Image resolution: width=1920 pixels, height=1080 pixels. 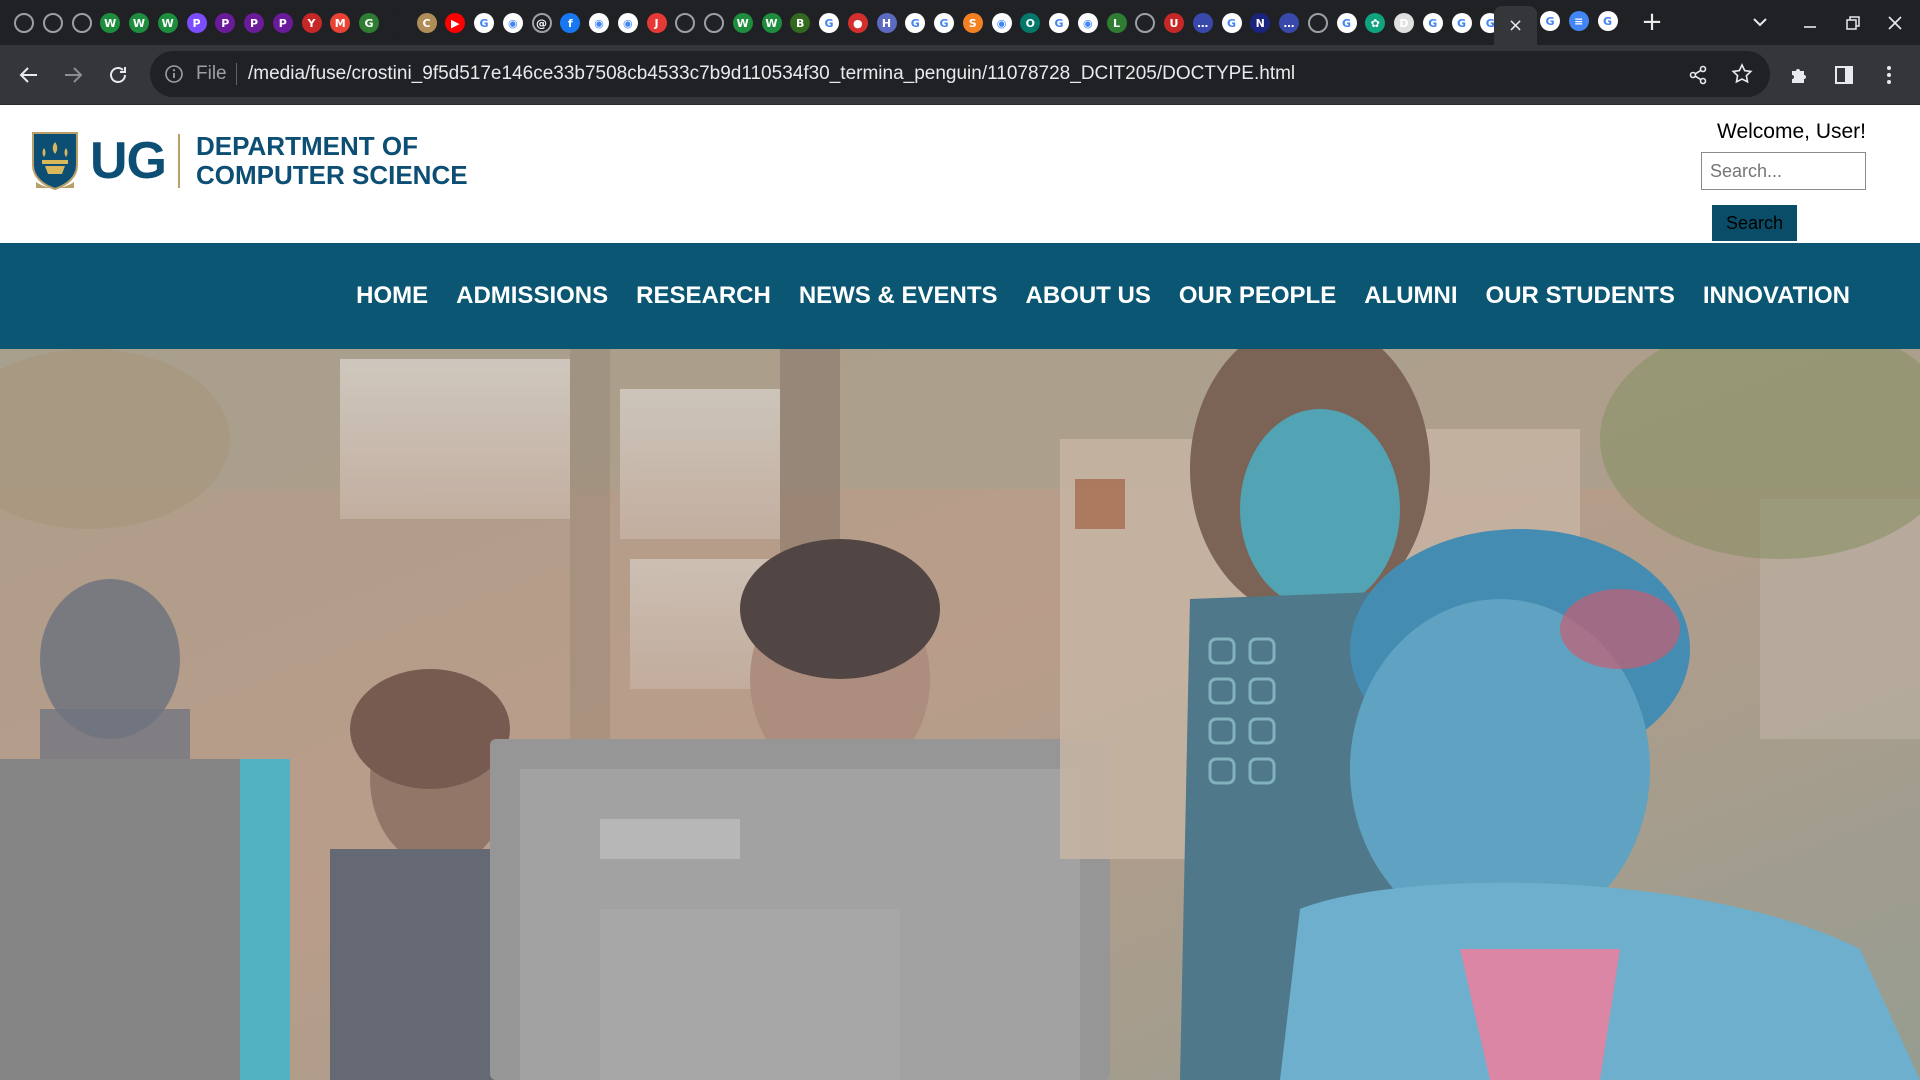 I want to click on tab-favicon-blank-icon, so click(x=397, y=23).